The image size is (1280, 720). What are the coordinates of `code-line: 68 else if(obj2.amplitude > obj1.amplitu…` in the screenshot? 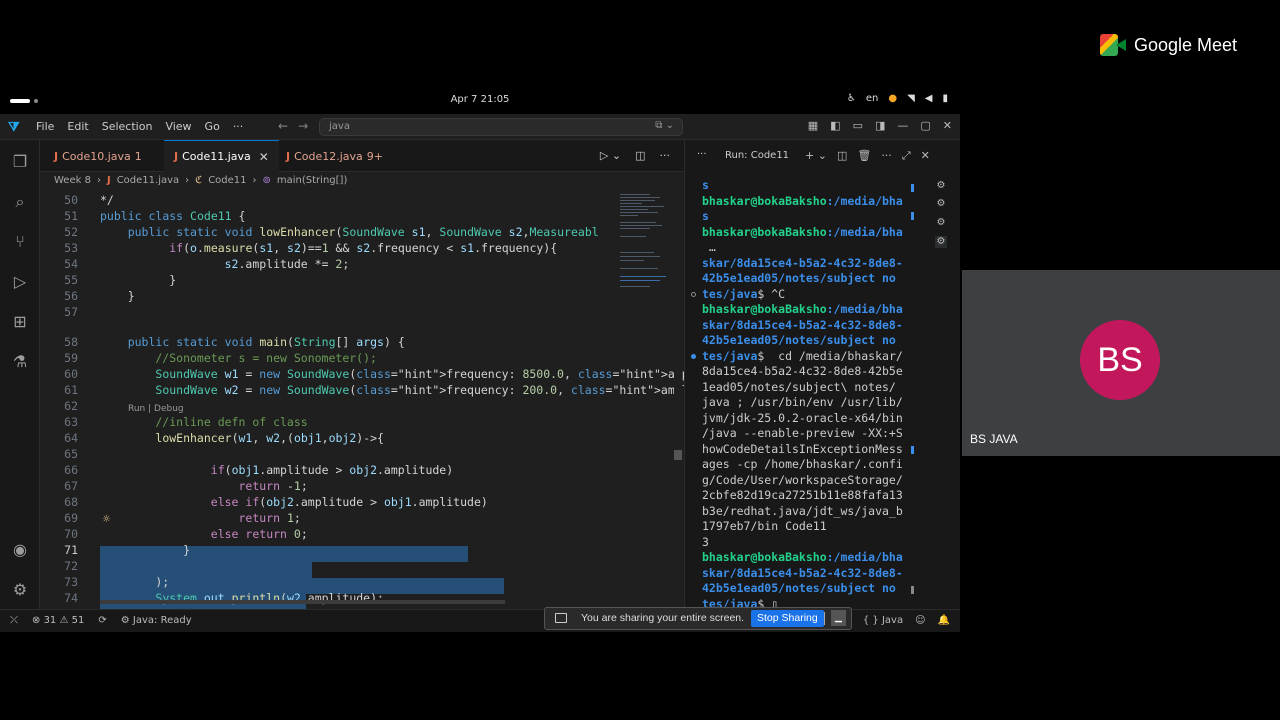 It's located at (330, 502).